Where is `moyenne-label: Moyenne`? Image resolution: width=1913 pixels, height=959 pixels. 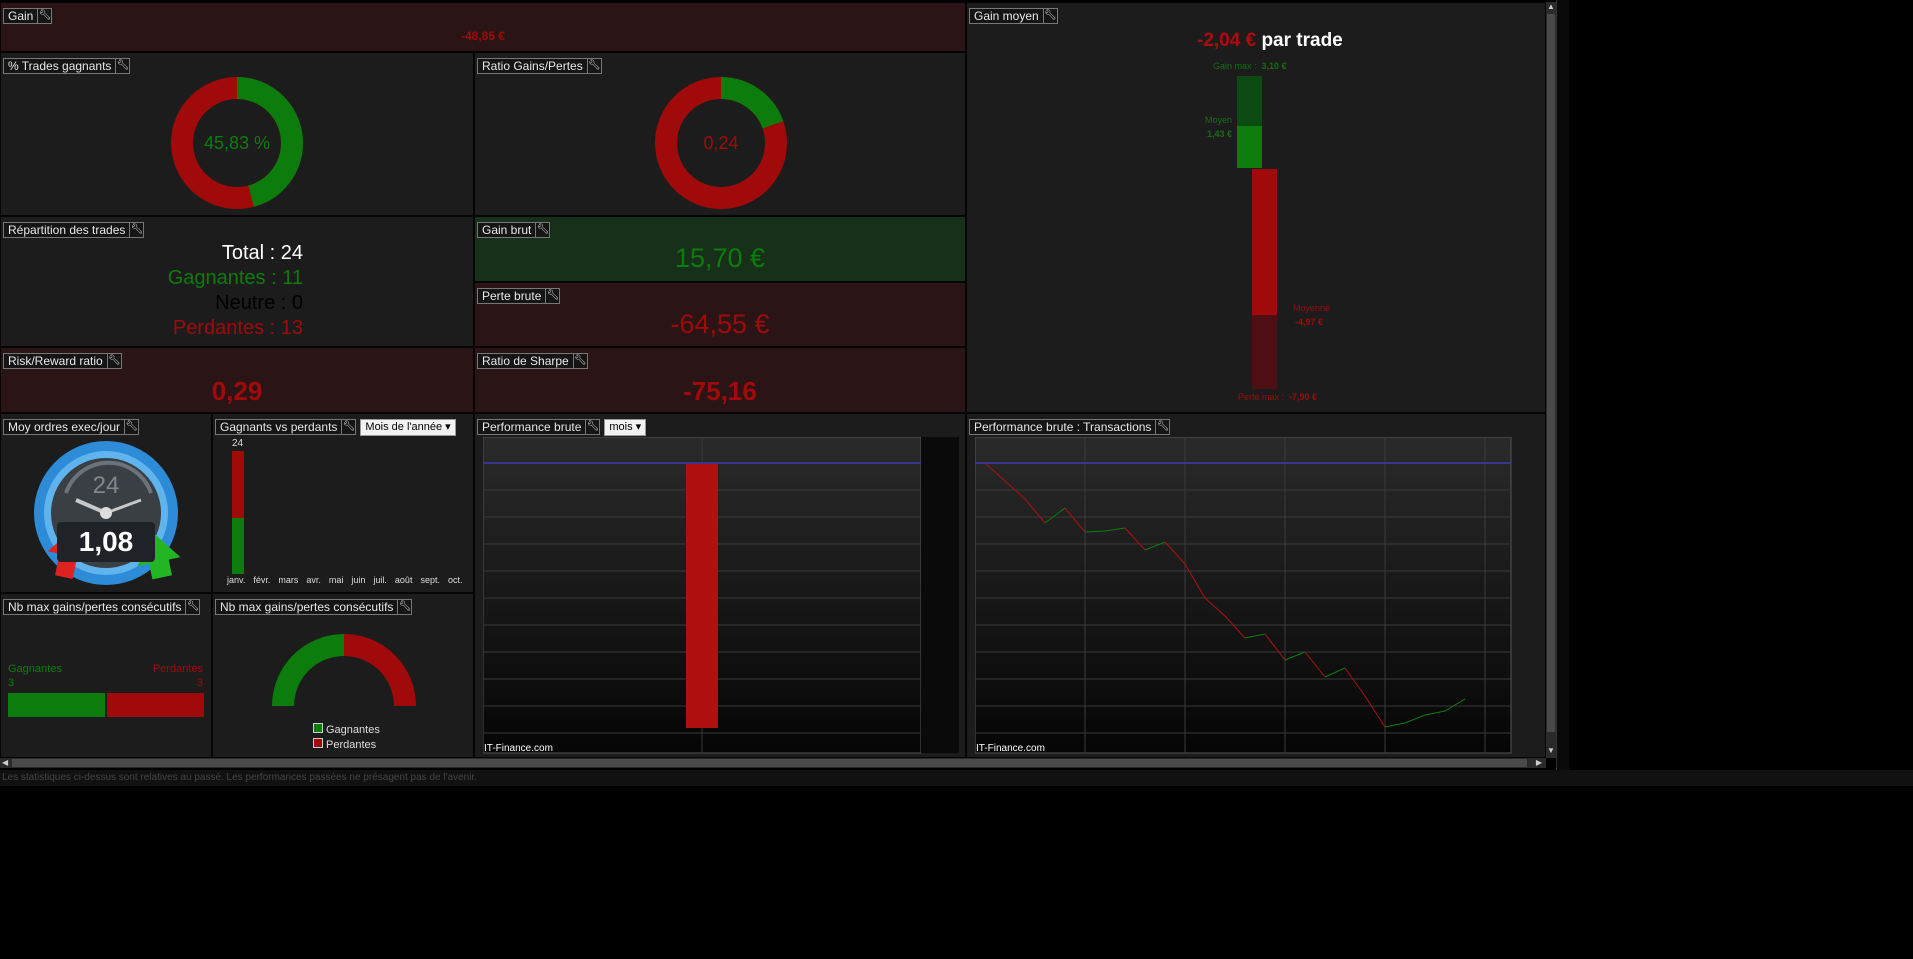
moyenne-label: Moyenne is located at coordinates (1312, 308).